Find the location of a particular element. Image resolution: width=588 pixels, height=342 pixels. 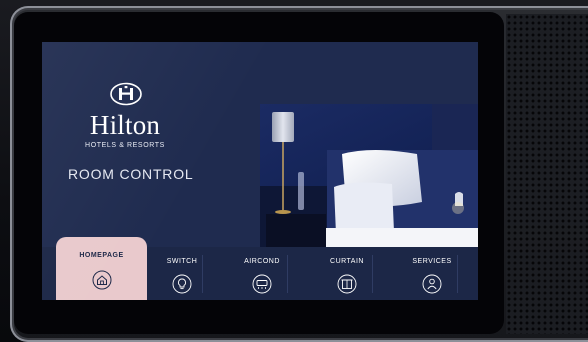

tab-switch: SWITCH is located at coordinates (182, 273).